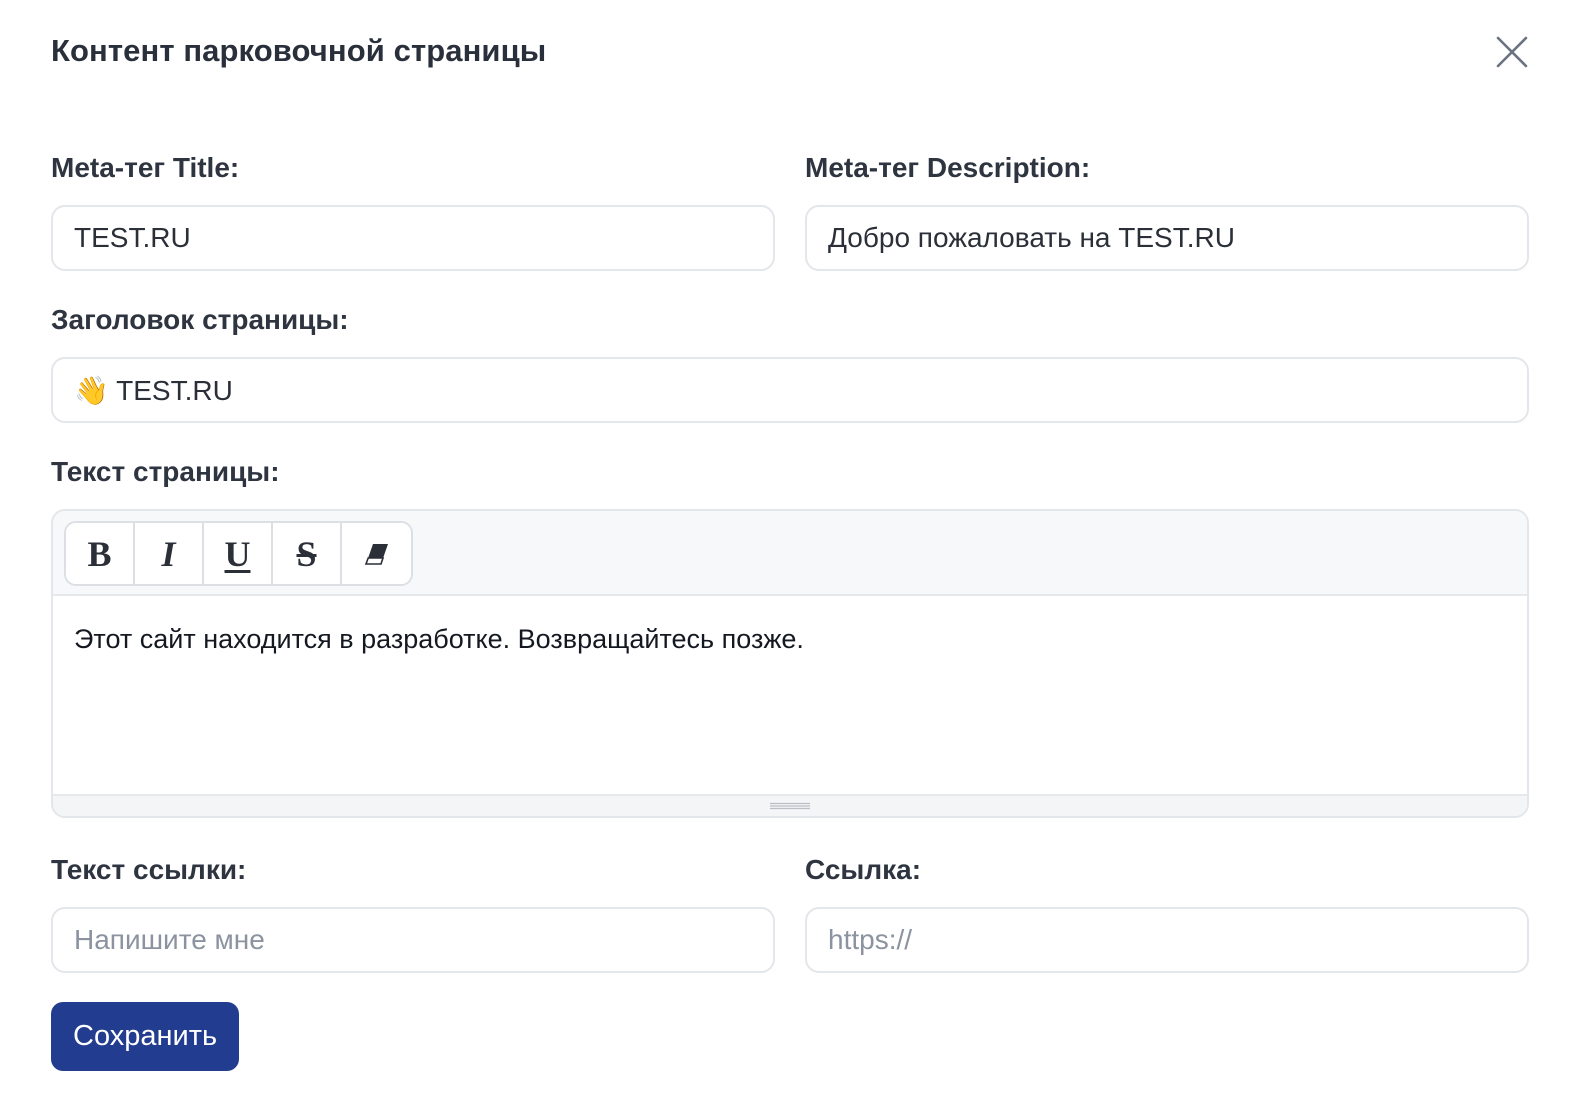 The image size is (1580, 1120). I want to click on page-text-label: Текст страницы:, so click(165, 471).